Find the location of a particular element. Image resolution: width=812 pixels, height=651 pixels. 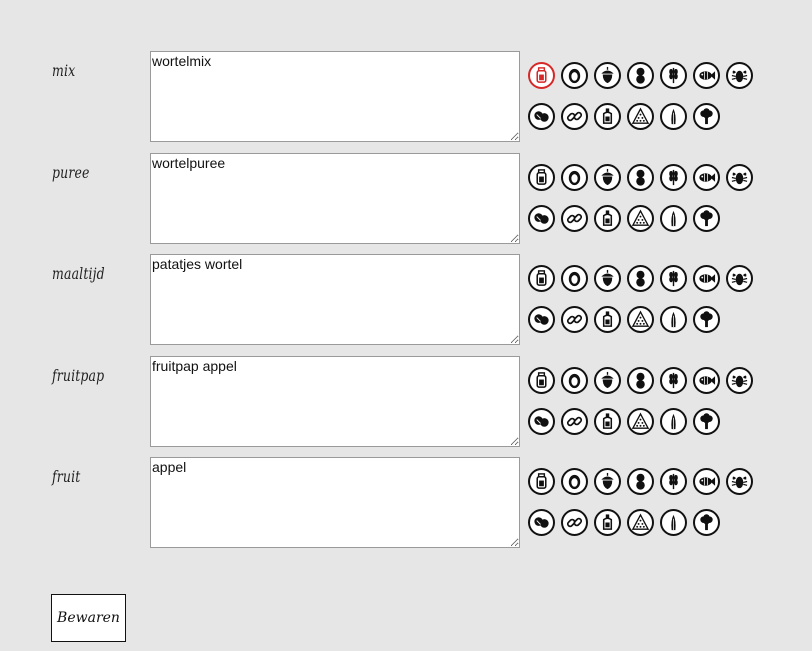

row-label: maaltijd is located at coordinates (78, 273).